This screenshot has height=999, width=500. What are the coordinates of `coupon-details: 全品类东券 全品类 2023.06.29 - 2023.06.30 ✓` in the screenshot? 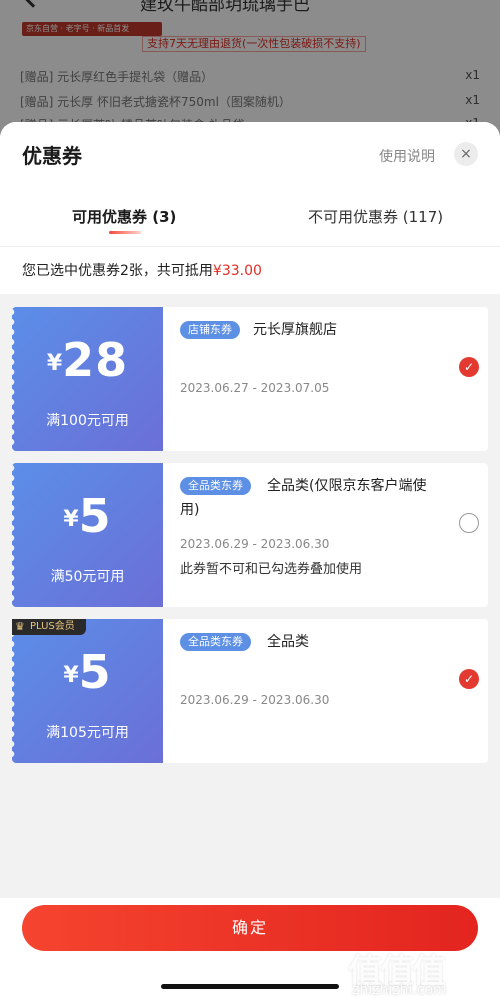 It's located at (325, 691).